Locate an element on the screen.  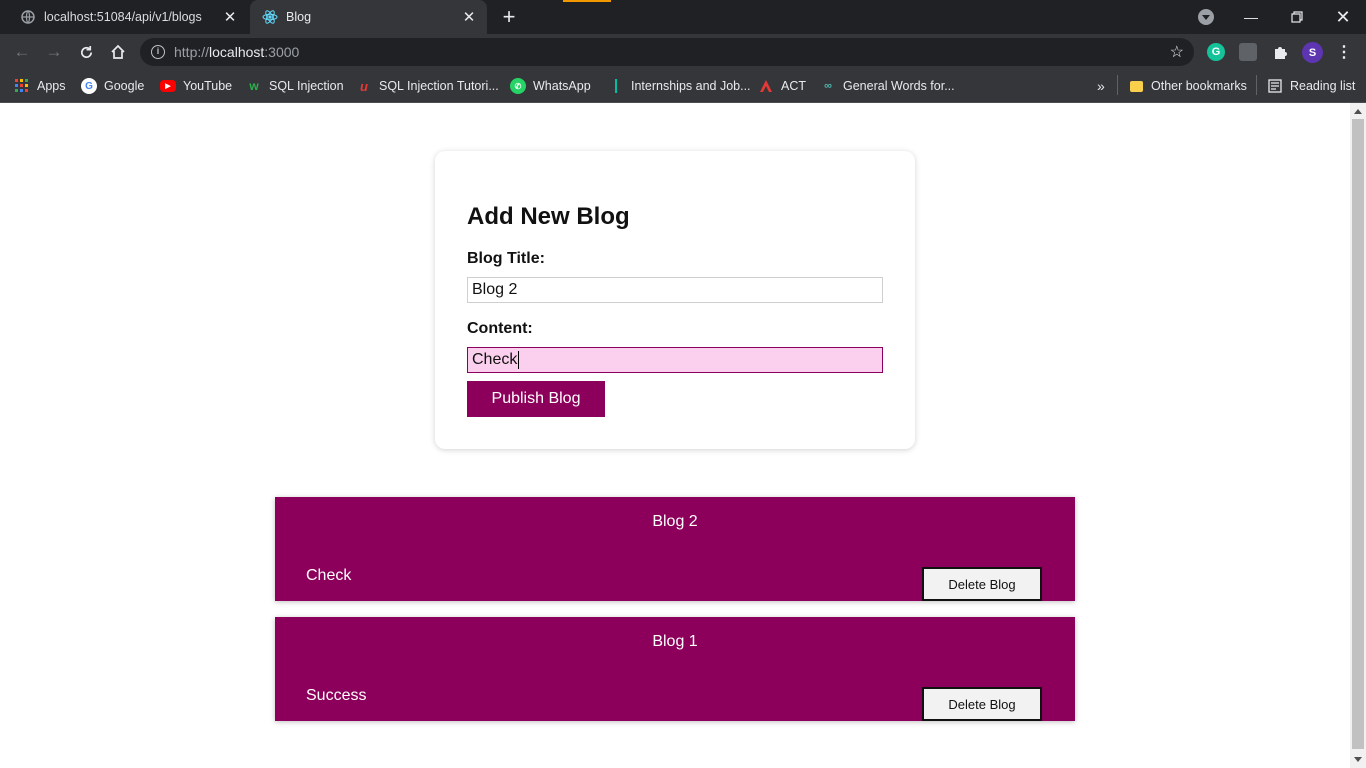
minimize-icon: — is located at coordinates (1251, 17).